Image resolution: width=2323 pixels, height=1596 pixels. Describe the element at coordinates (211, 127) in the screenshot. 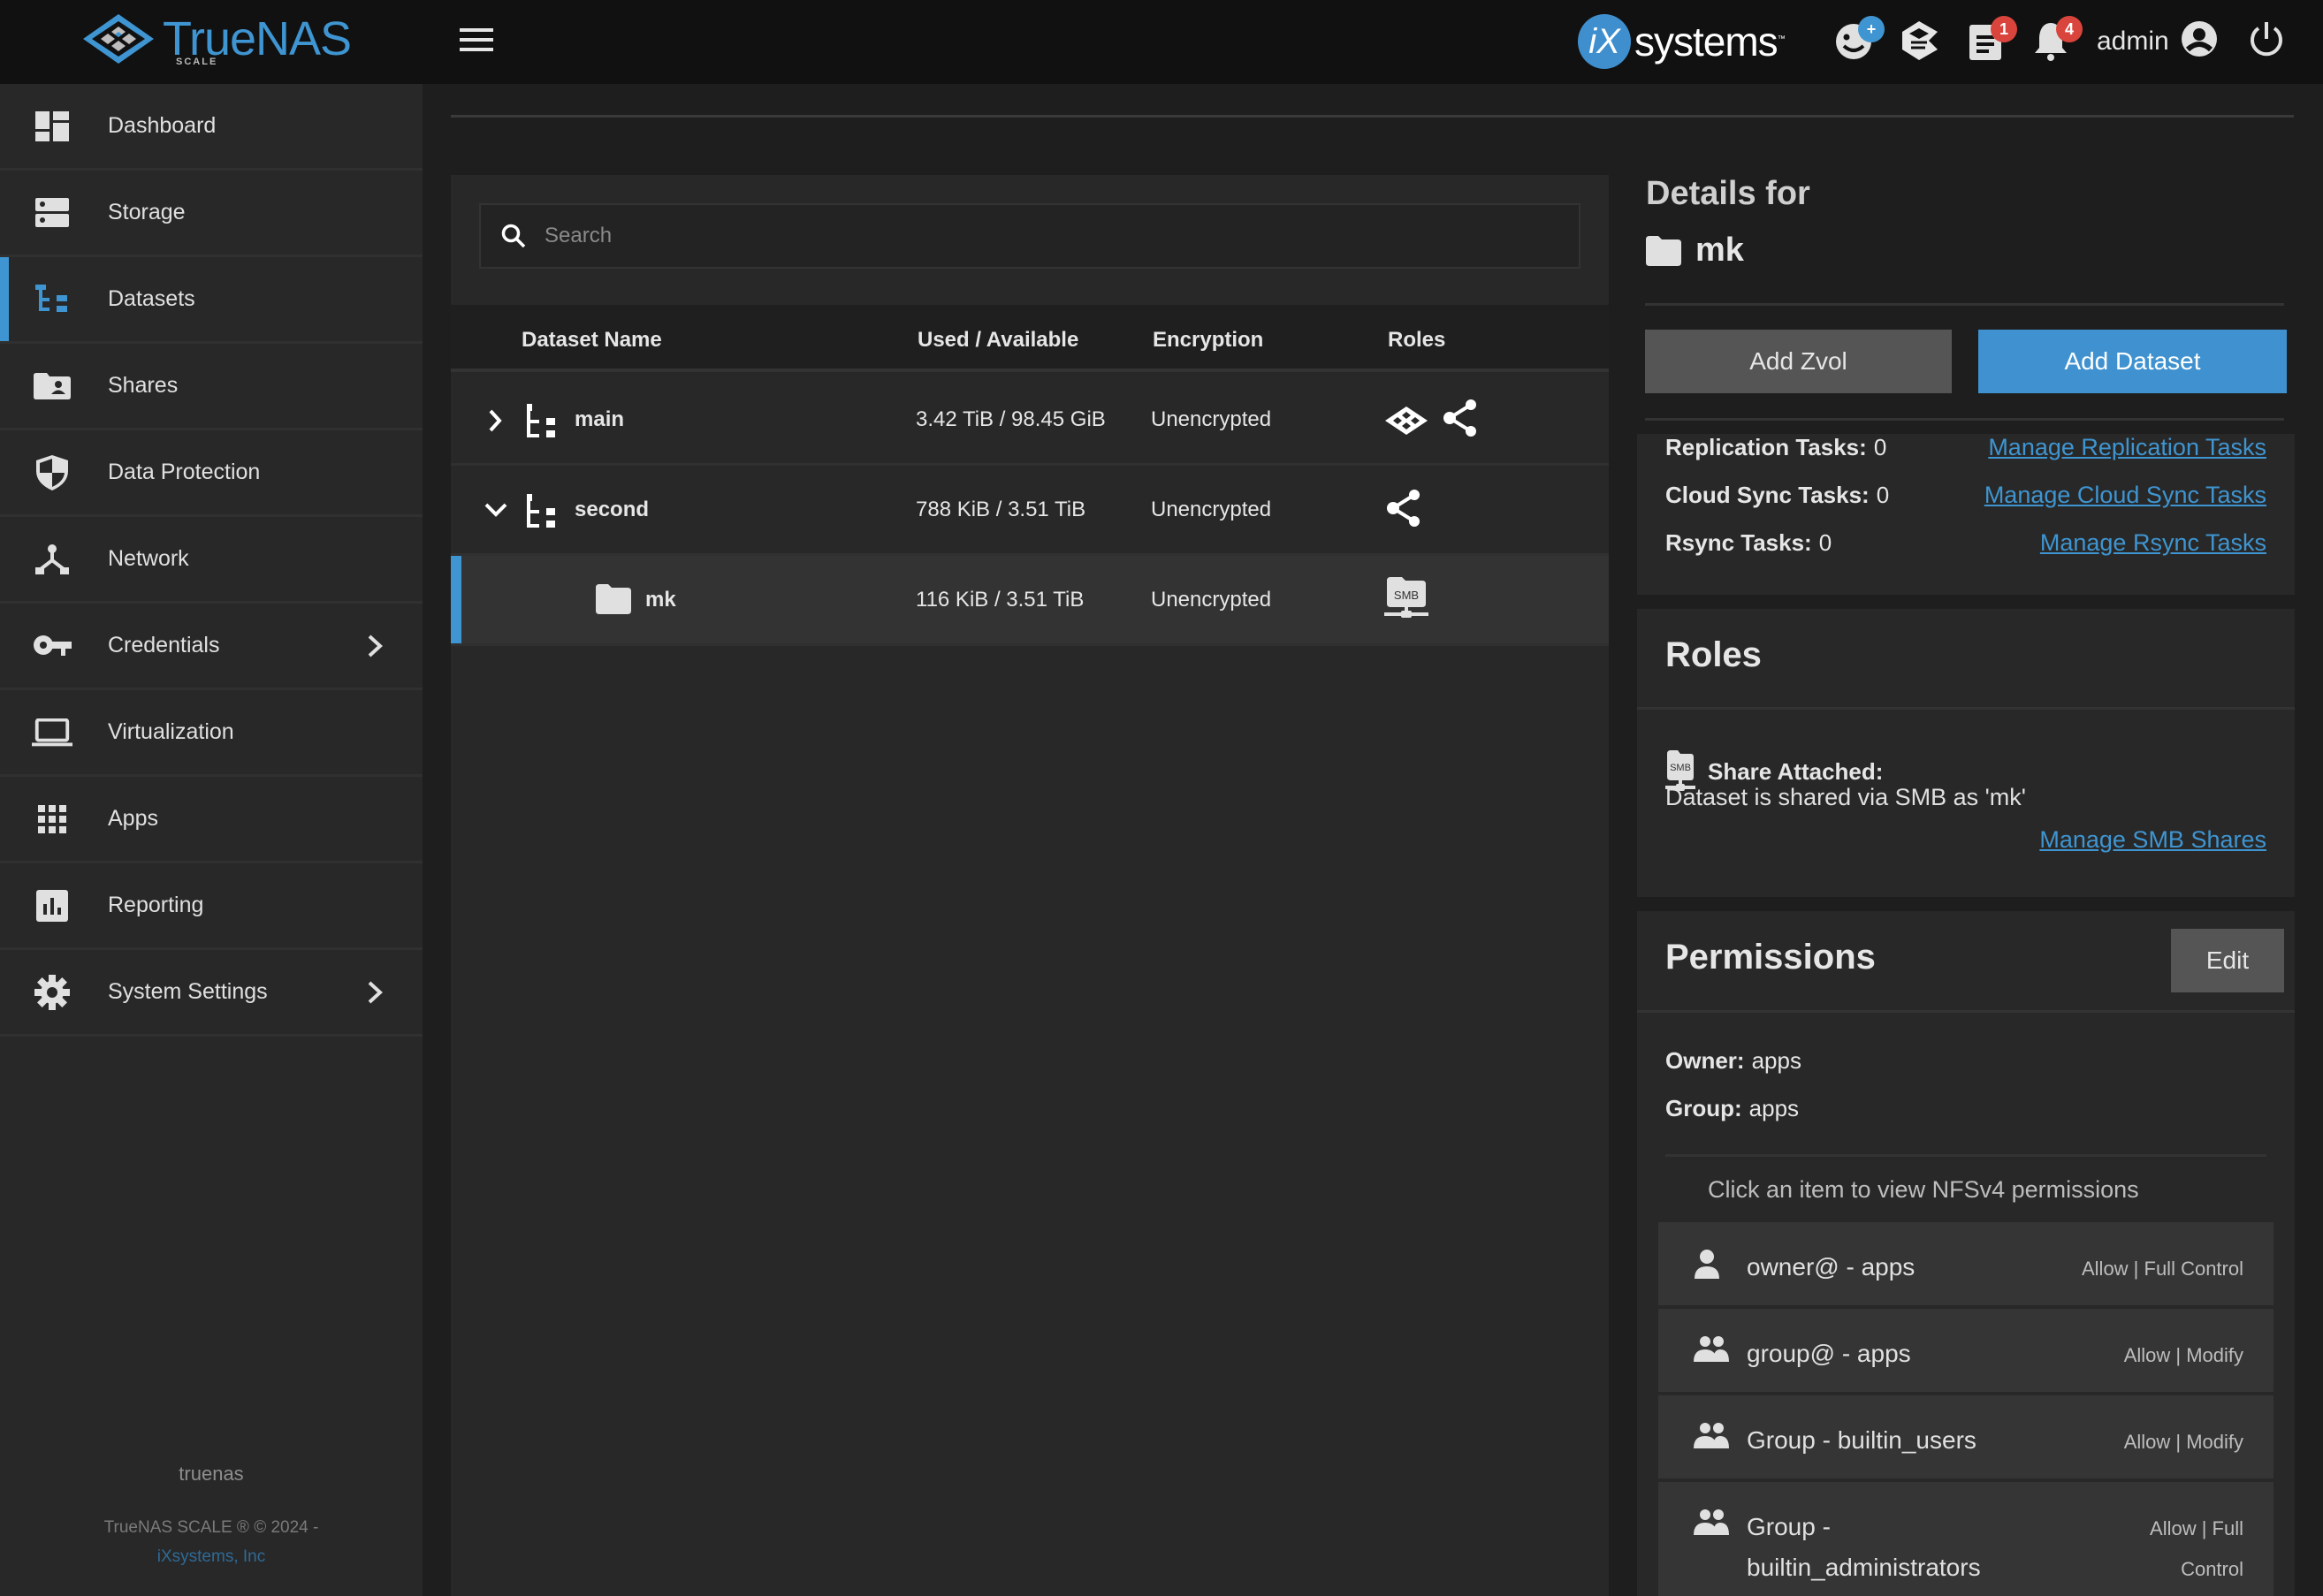

I see `sidebar-item-dashboard: Dashboard` at that location.